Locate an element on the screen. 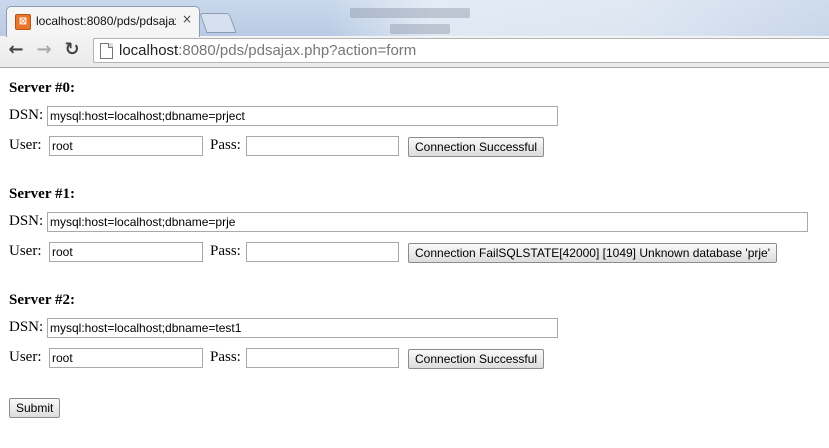 This screenshot has height=448, width=829. server-1-heading: Server #1: is located at coordinates (42, 194).